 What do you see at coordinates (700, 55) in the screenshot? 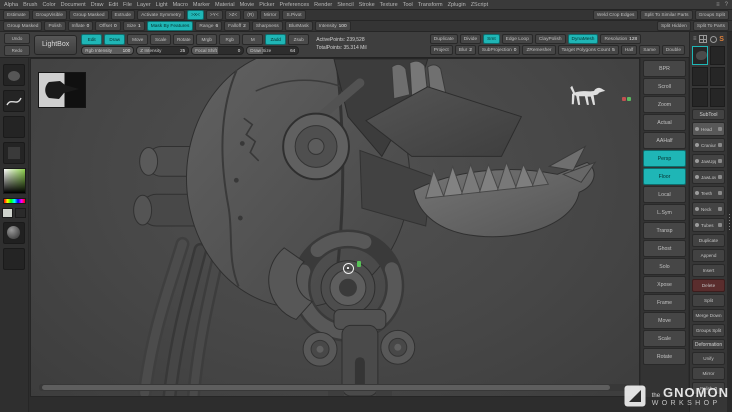
I see `current-tool-thumbnail` at bounding box center [700, 55].